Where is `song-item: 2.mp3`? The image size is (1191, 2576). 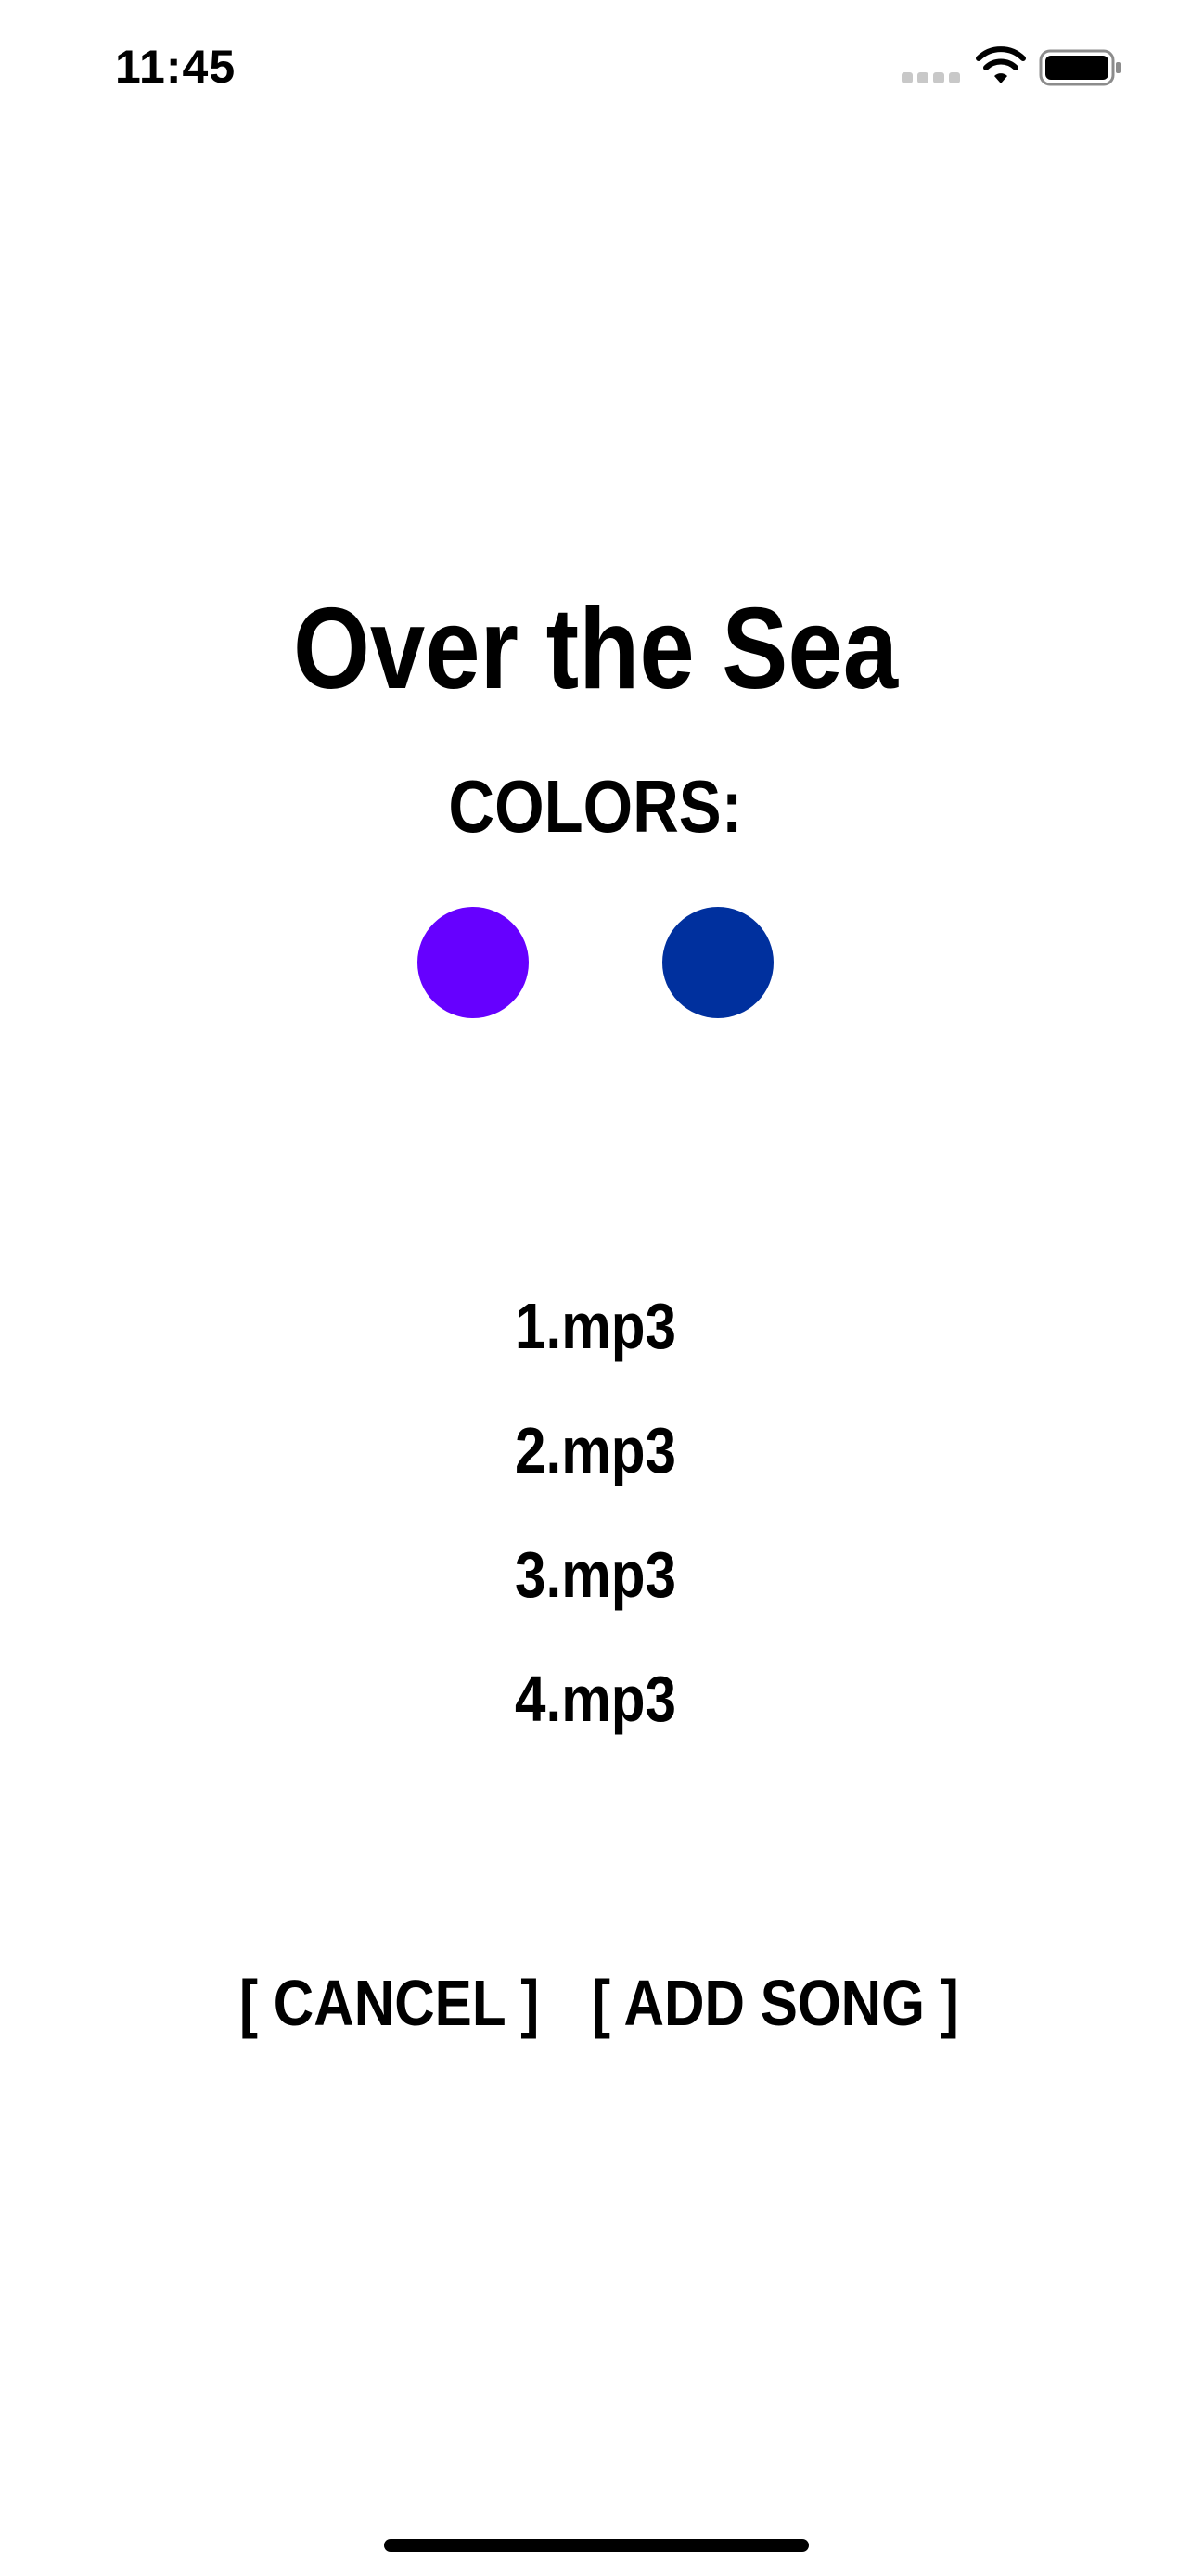 song-item: 2.mp3 is located at coordinates (595, 1466).